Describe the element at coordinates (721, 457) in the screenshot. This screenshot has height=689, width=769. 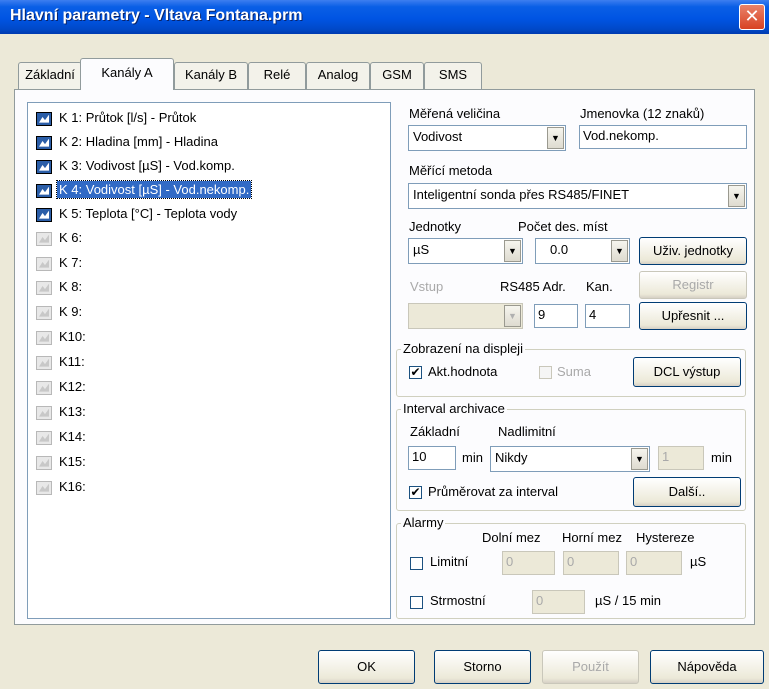
I see `over-min-unit: min` at that location.